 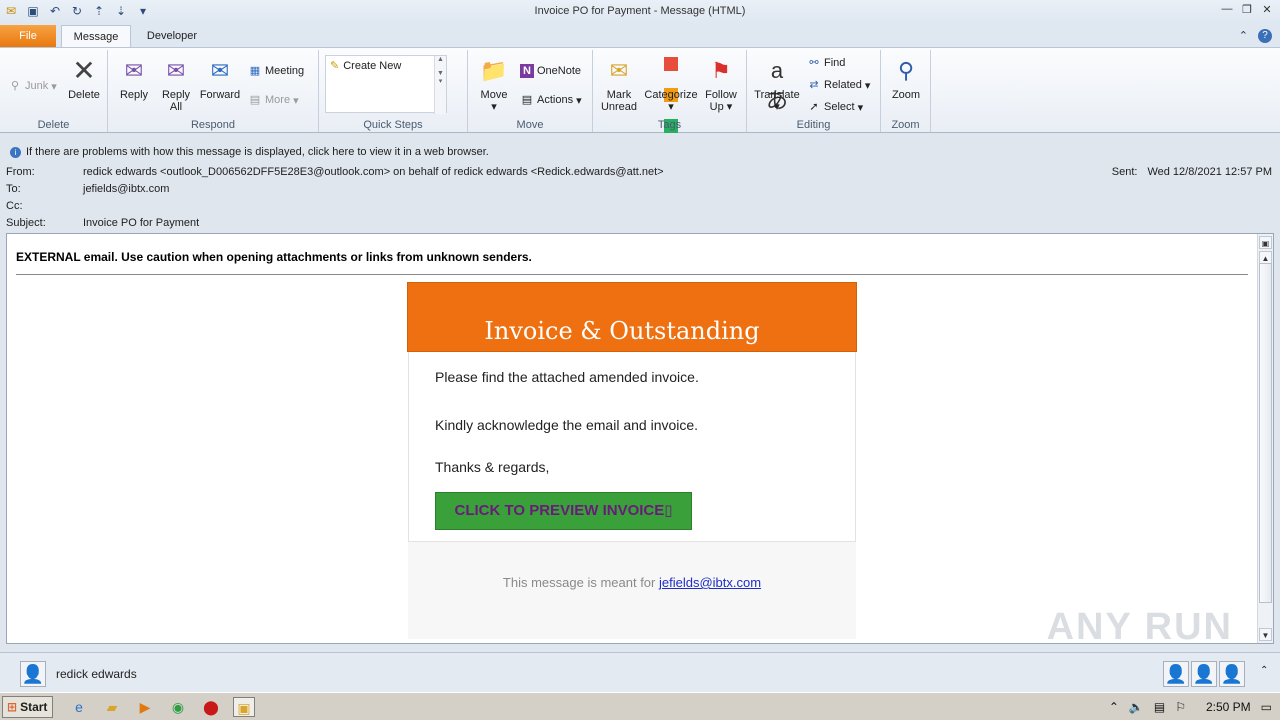 I want to click on window-controls: — ❐ ✕, so click(x=1247, y=9).